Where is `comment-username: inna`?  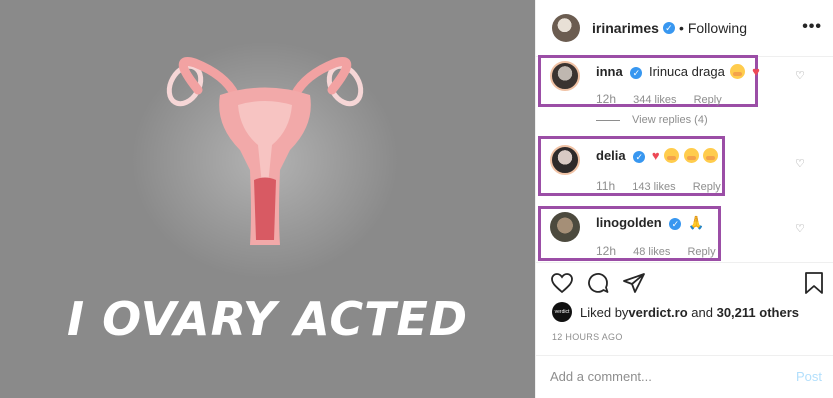 comment-username: inna is located at coordinates (609, 71).